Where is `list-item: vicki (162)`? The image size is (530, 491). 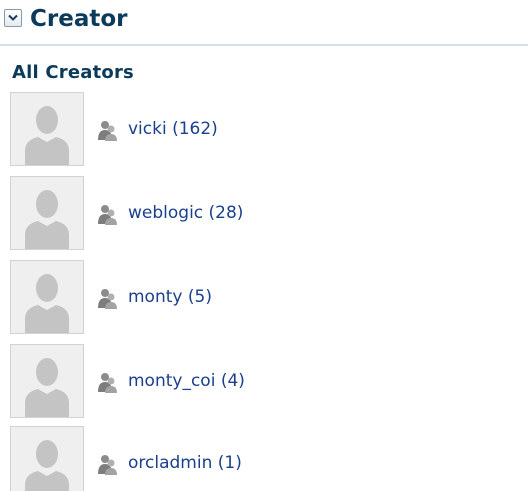
list-item: vicki (162) is located at coordinates (210, 130).